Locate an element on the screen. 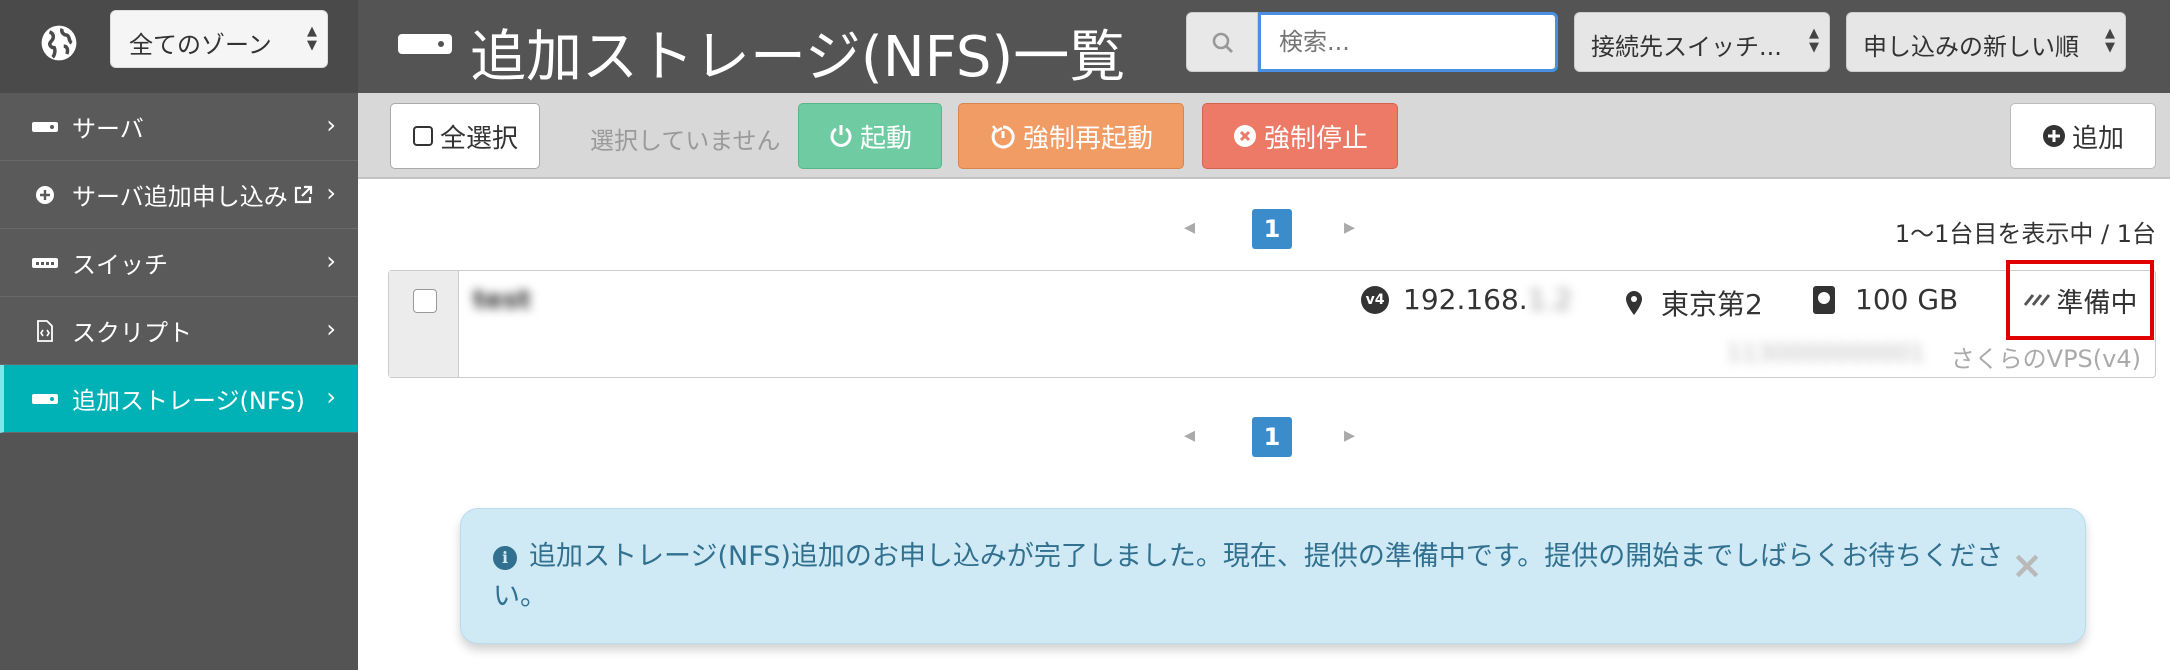 The image size is (2170, 670). stop-circle-icon is located at coordinates (1245, 136).